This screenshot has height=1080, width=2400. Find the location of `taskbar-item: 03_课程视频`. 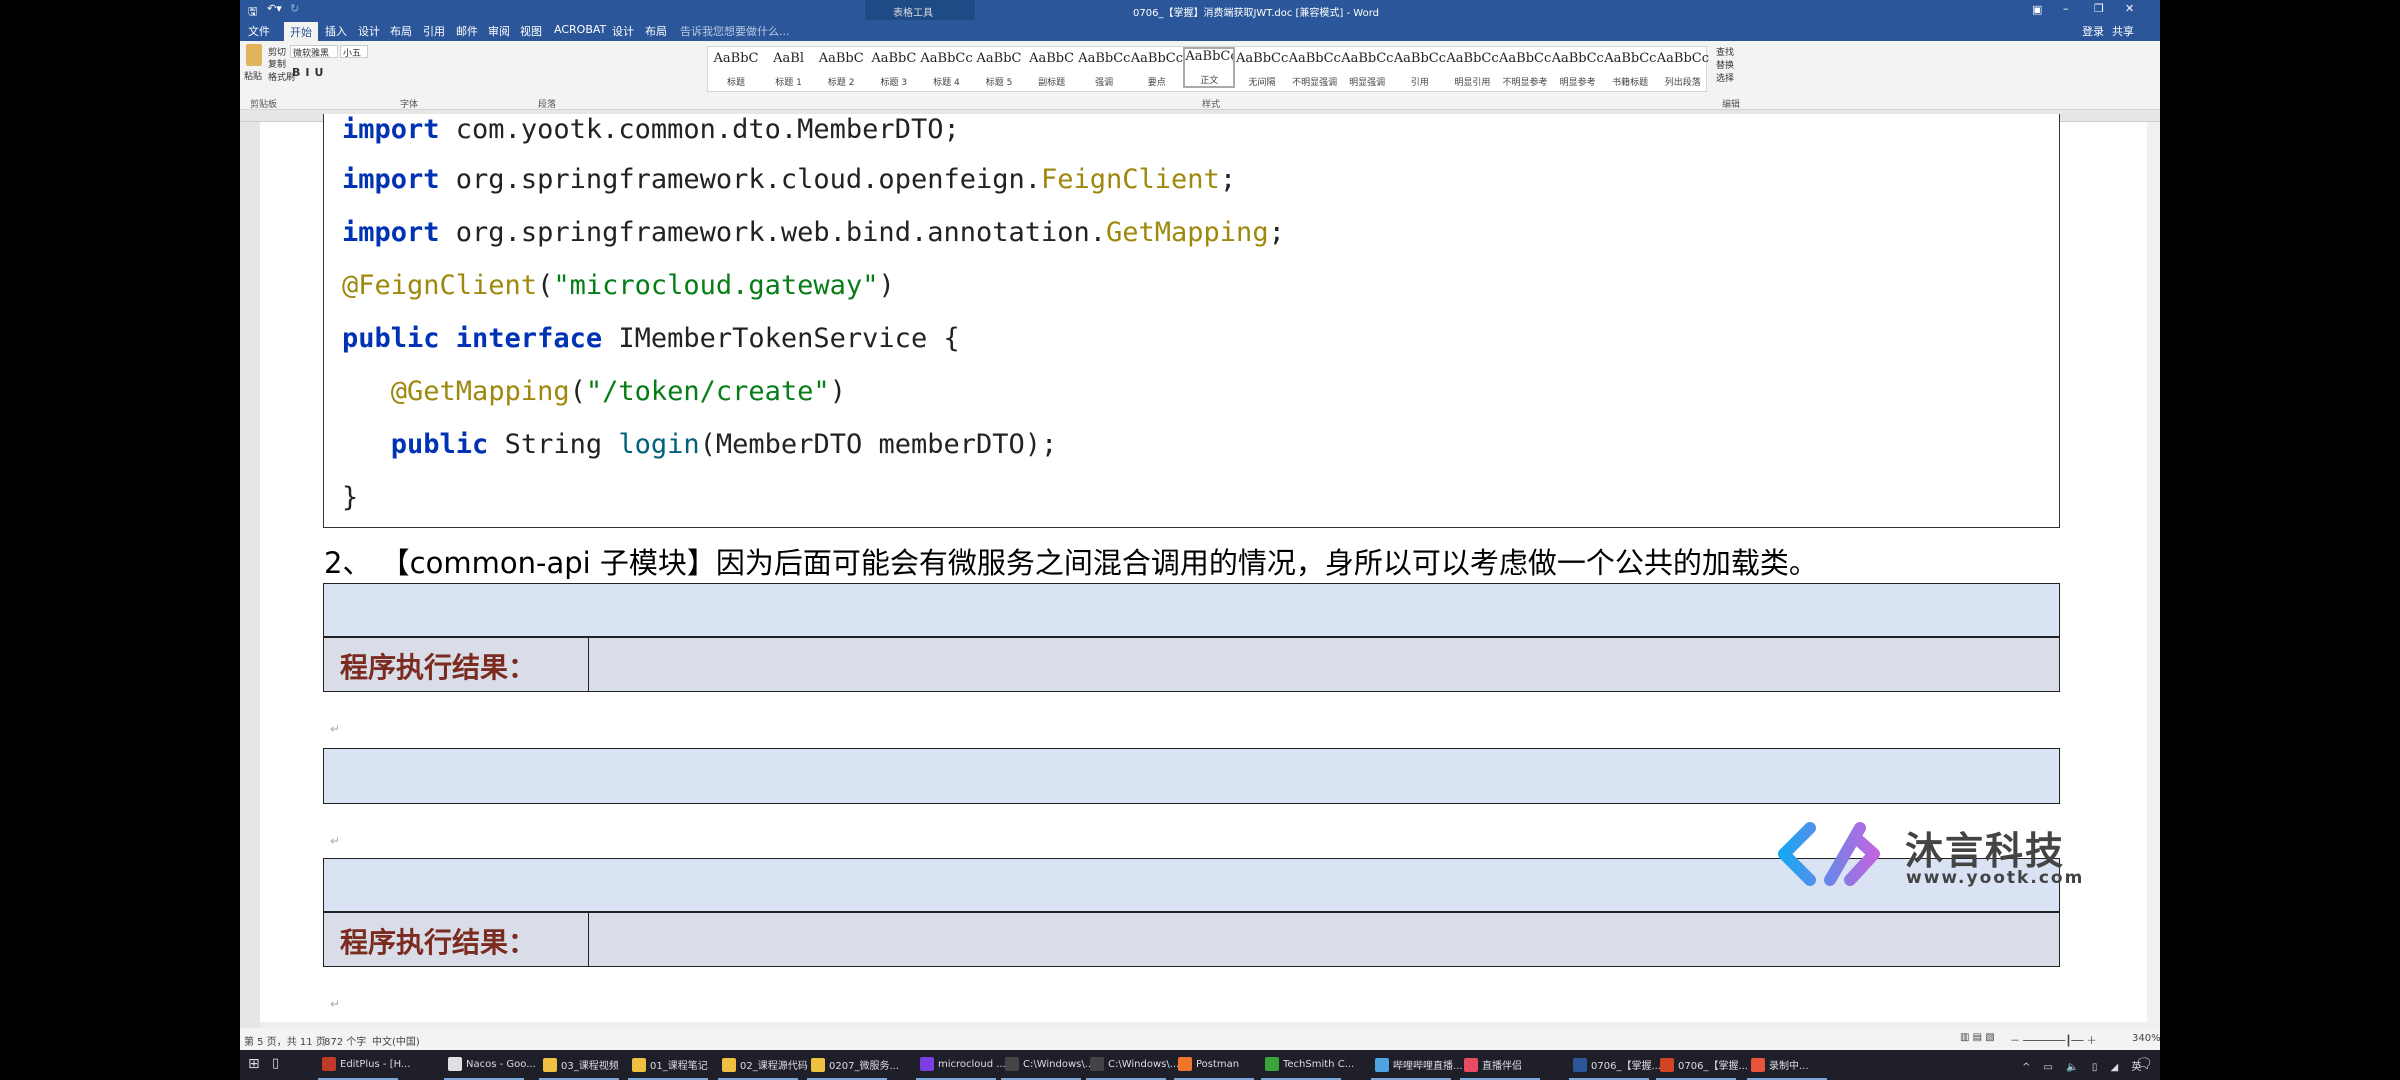

taskbar-item: 03_课程视频 is located at coordinates (581, 1064).